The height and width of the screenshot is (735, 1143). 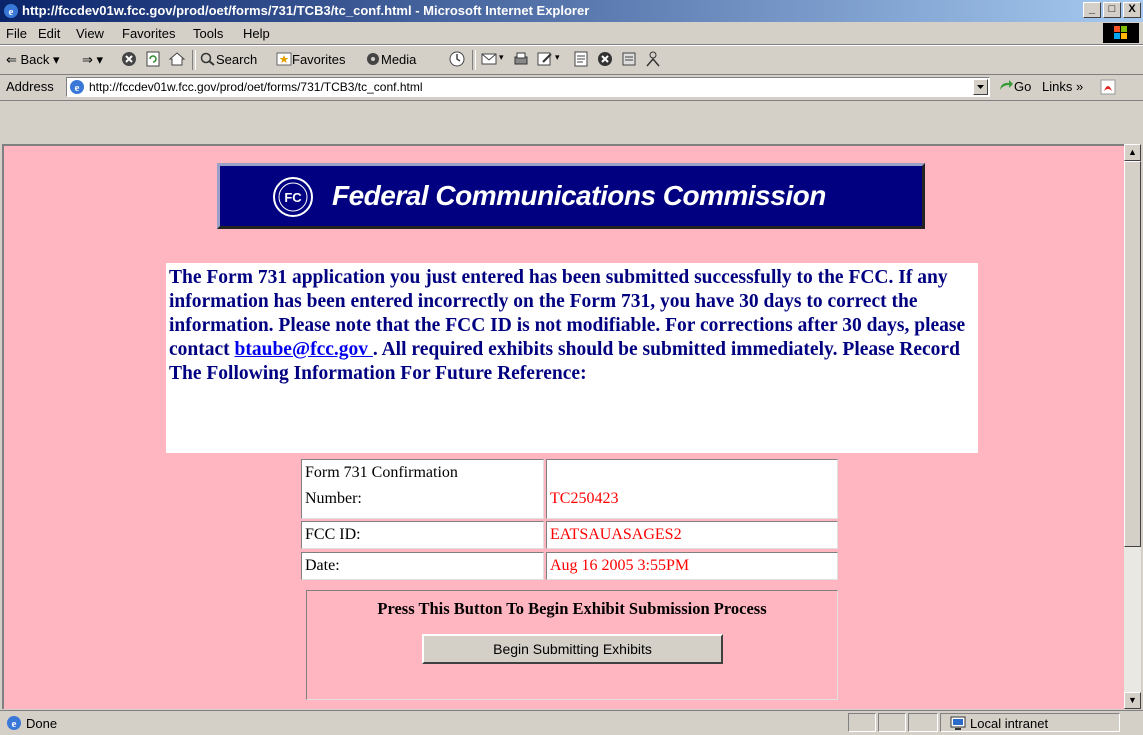 I want to click on back-button: ⇐ Back ▾, so click(x=33, y=60).